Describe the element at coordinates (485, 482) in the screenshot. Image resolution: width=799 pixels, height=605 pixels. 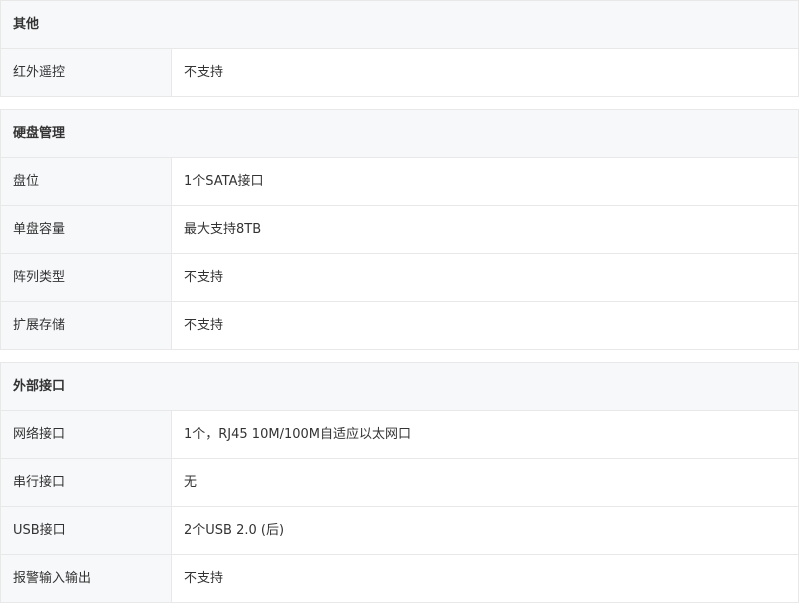
I see `spec-value: 无` at that location.